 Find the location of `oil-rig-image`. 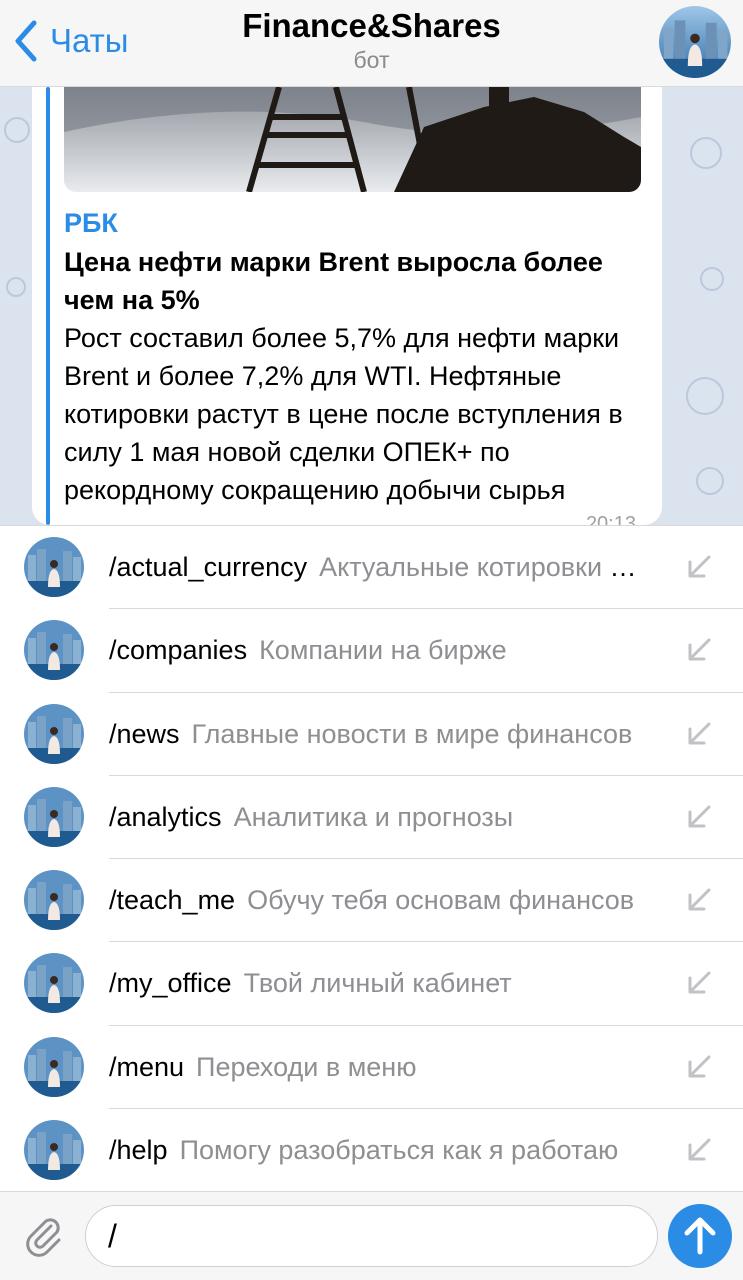

oil-rig-image is located at coordinates (352, 139).